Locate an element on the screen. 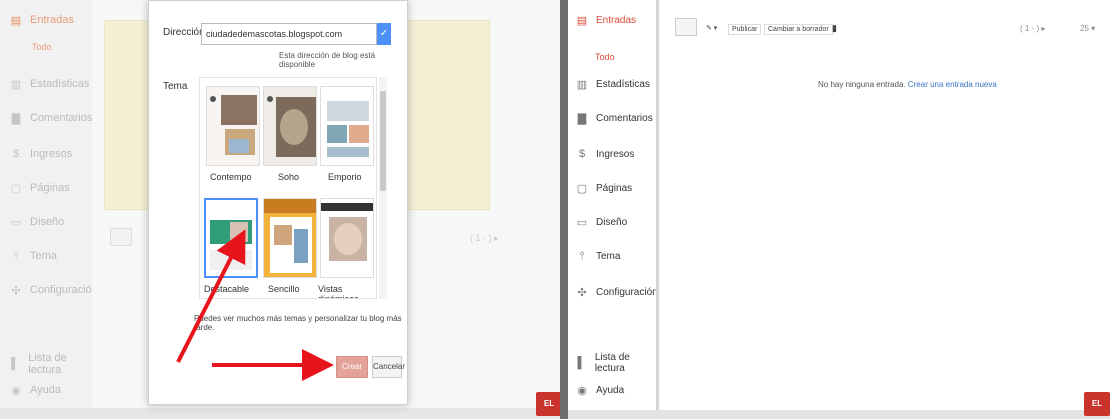 This screenshot has width=1110, height=419. right-nav-paginas: ▢ Páginas is located at coordinates (604, 188).